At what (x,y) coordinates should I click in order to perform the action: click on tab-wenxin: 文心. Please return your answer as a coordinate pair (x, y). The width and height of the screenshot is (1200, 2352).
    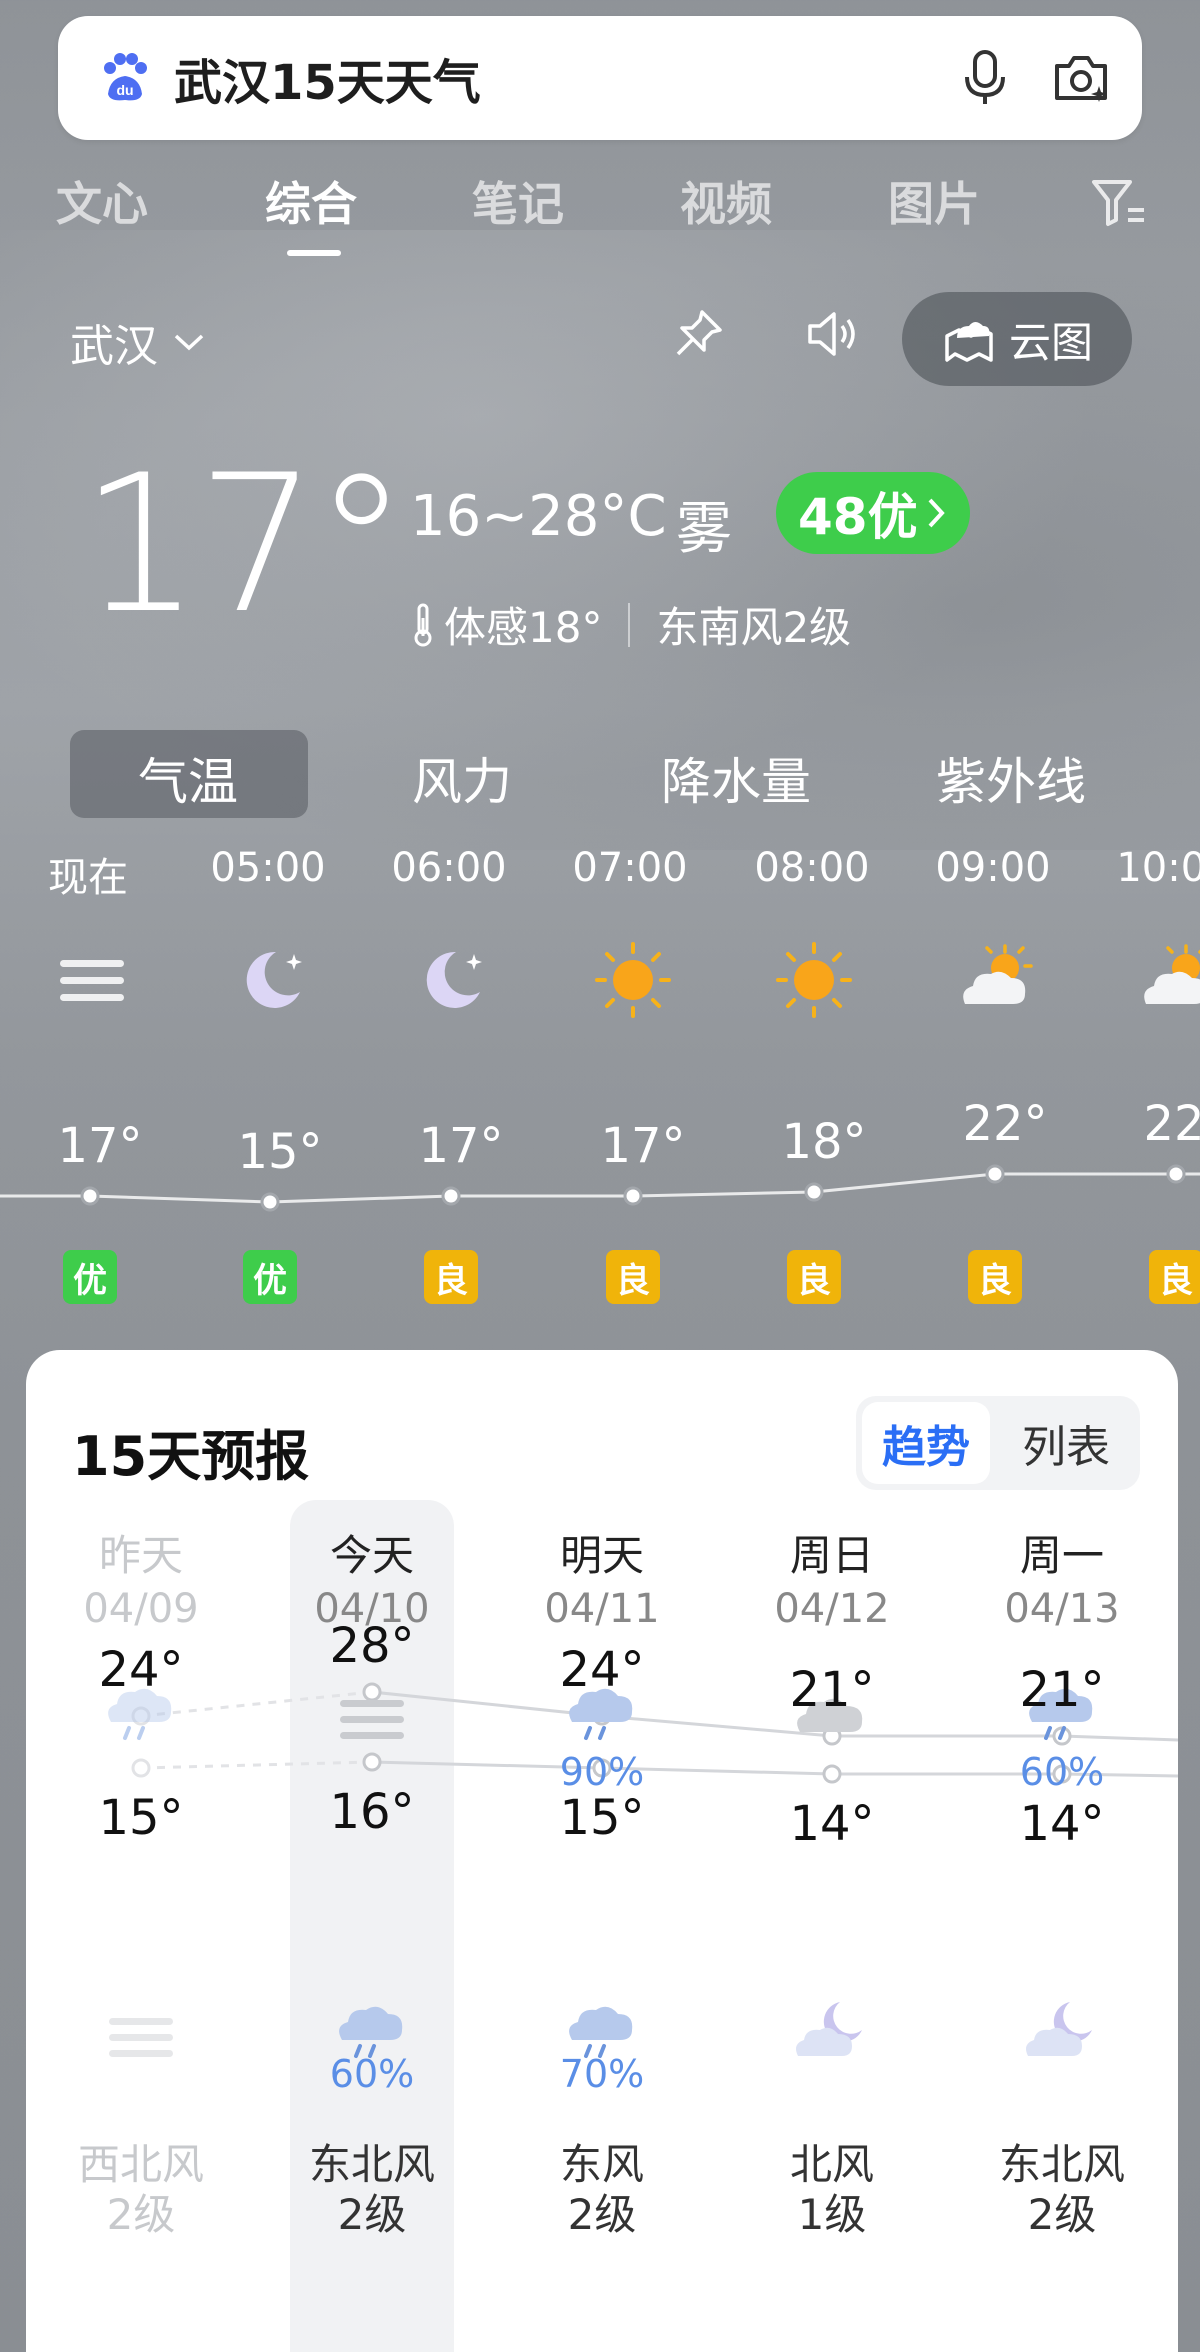
    Looking at the image, I should click on (102, 201).